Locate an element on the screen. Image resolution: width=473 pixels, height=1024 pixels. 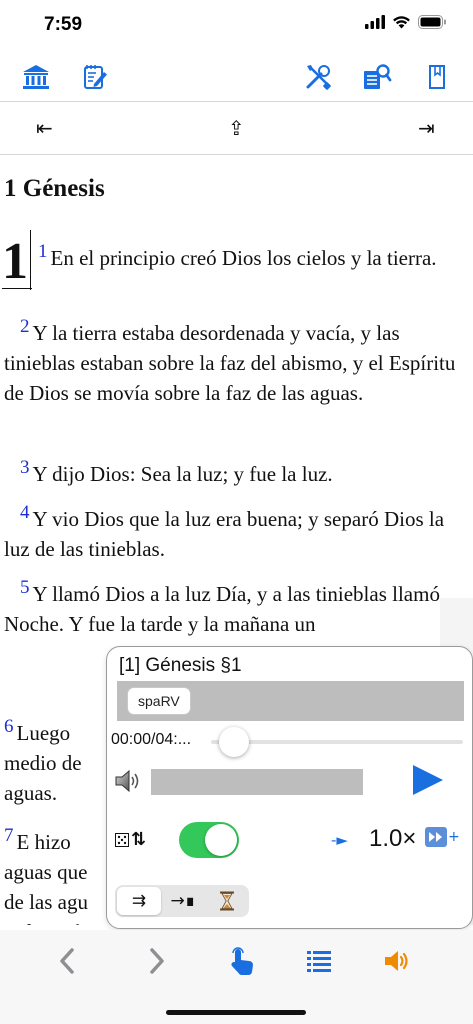
volume-icon is located at coordinates (397, 961).